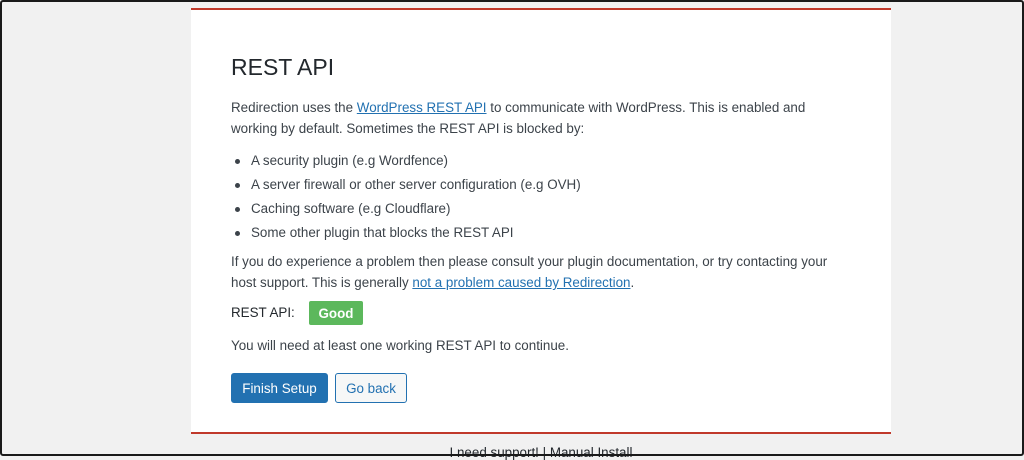 This screenshot has width=1024, height=460. I want to click on go-back-button: Go back, so click(371, 388).